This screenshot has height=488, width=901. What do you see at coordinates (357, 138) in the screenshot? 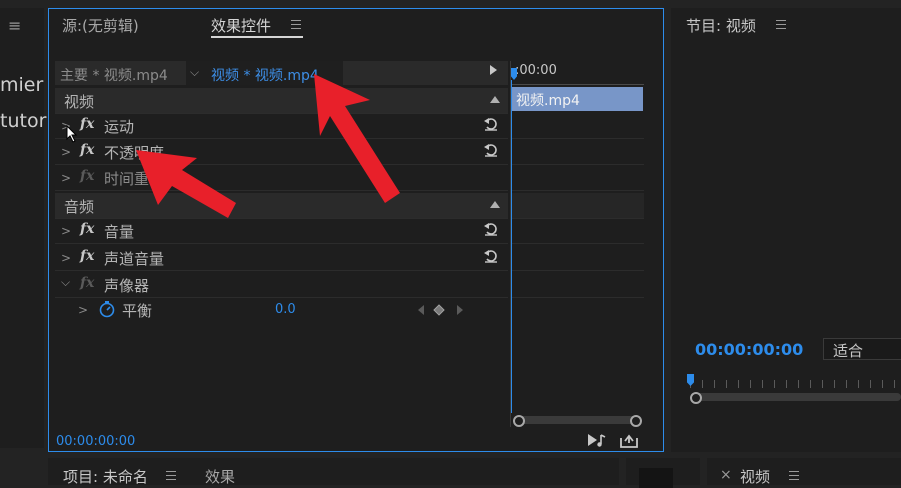
I see `arrow-to-clip-label` at bounding box center [357, 138].